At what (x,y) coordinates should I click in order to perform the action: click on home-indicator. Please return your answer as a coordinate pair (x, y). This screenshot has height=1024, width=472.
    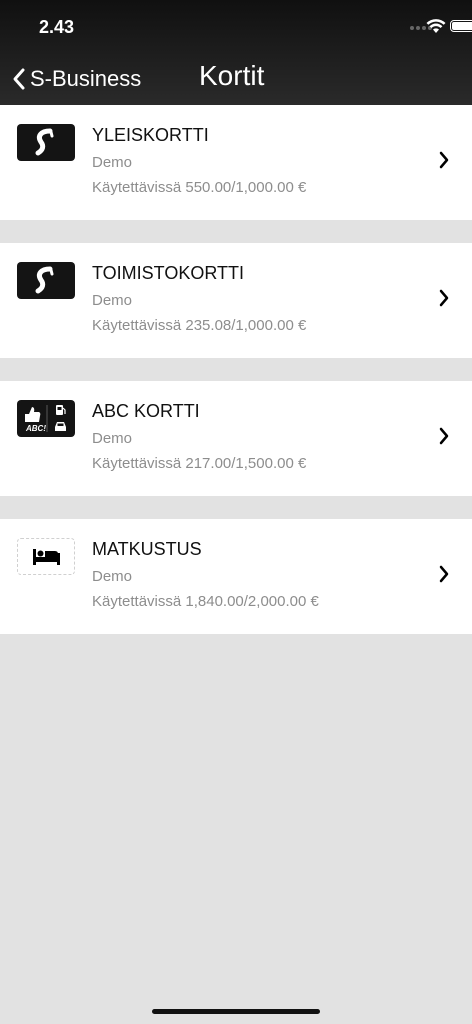
    Looking at the image, I should click on (236, 1011).